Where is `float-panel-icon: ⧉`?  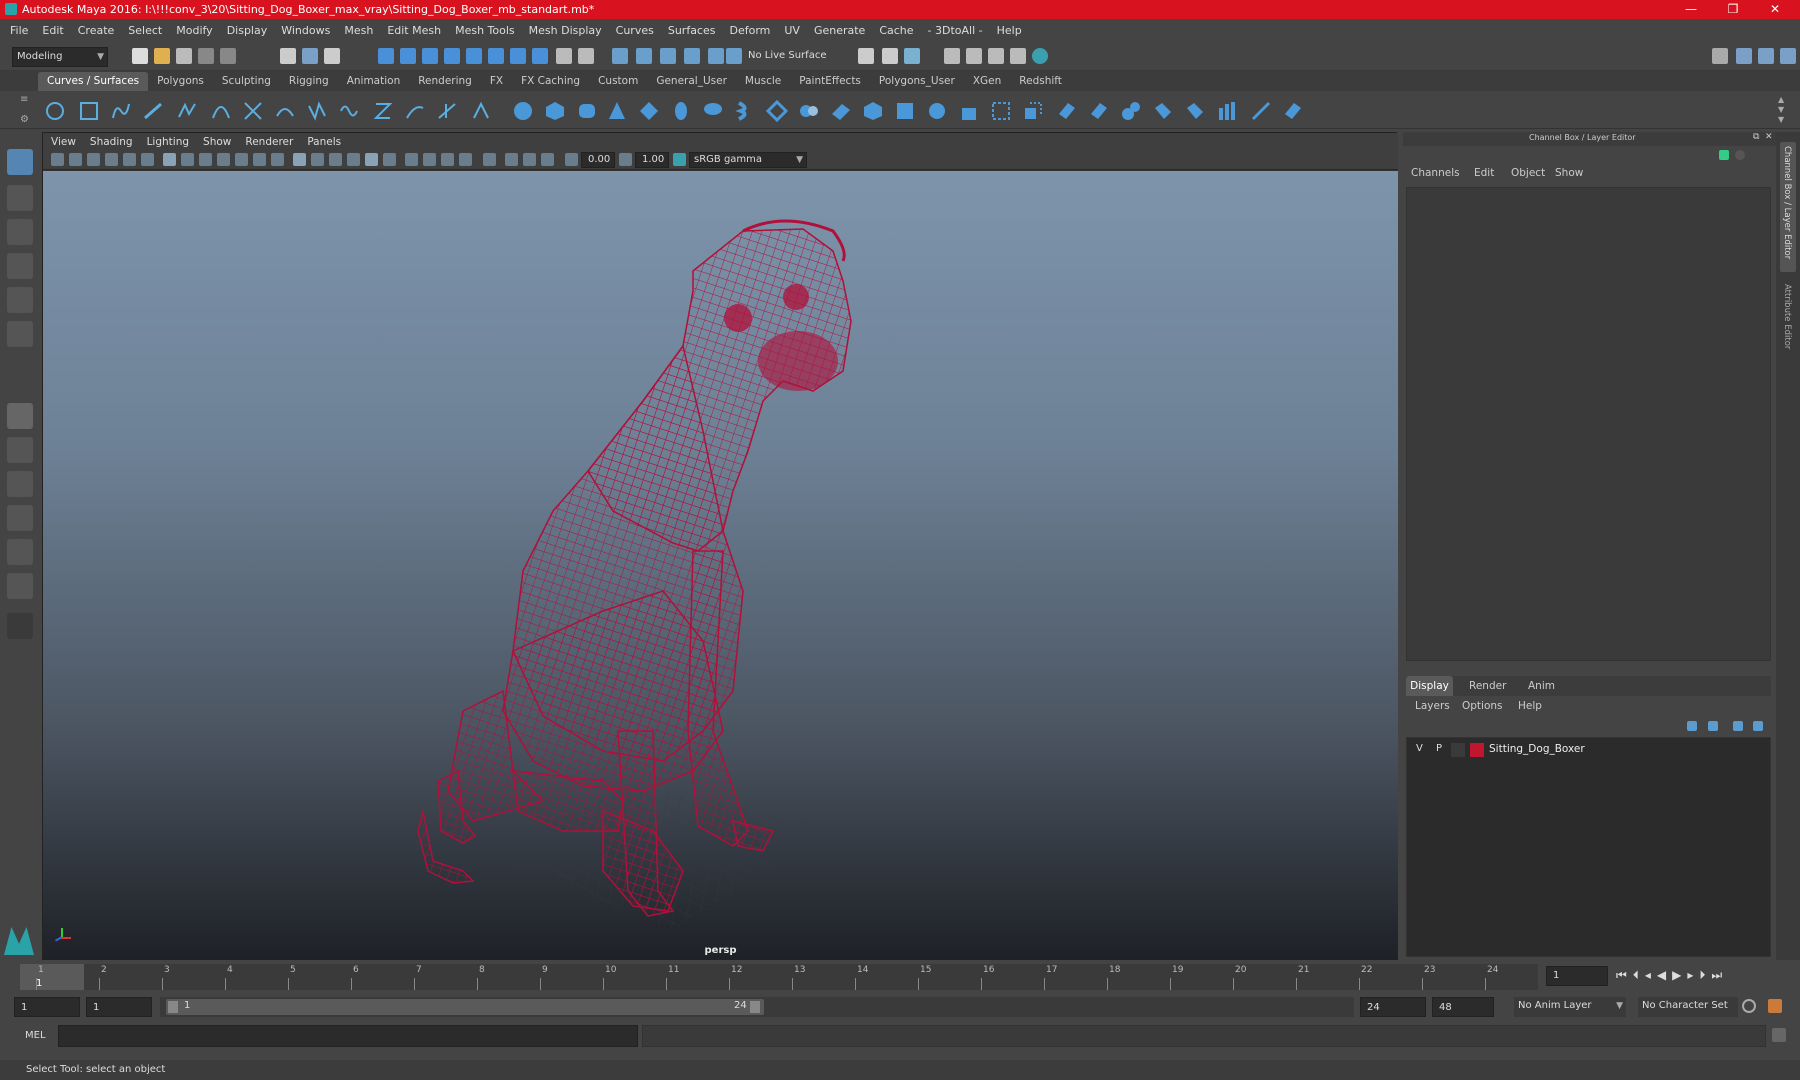
float-panel-icon: ⧉ is located at coordinates (1756, 137).